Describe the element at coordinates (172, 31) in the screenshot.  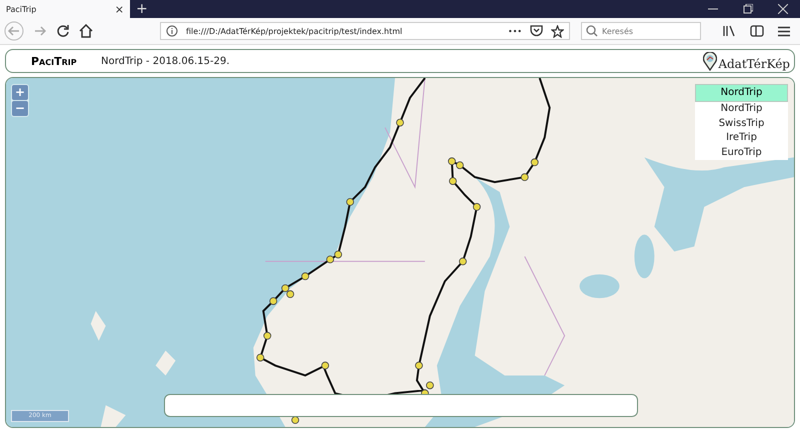
I see `info-icon` at that location.